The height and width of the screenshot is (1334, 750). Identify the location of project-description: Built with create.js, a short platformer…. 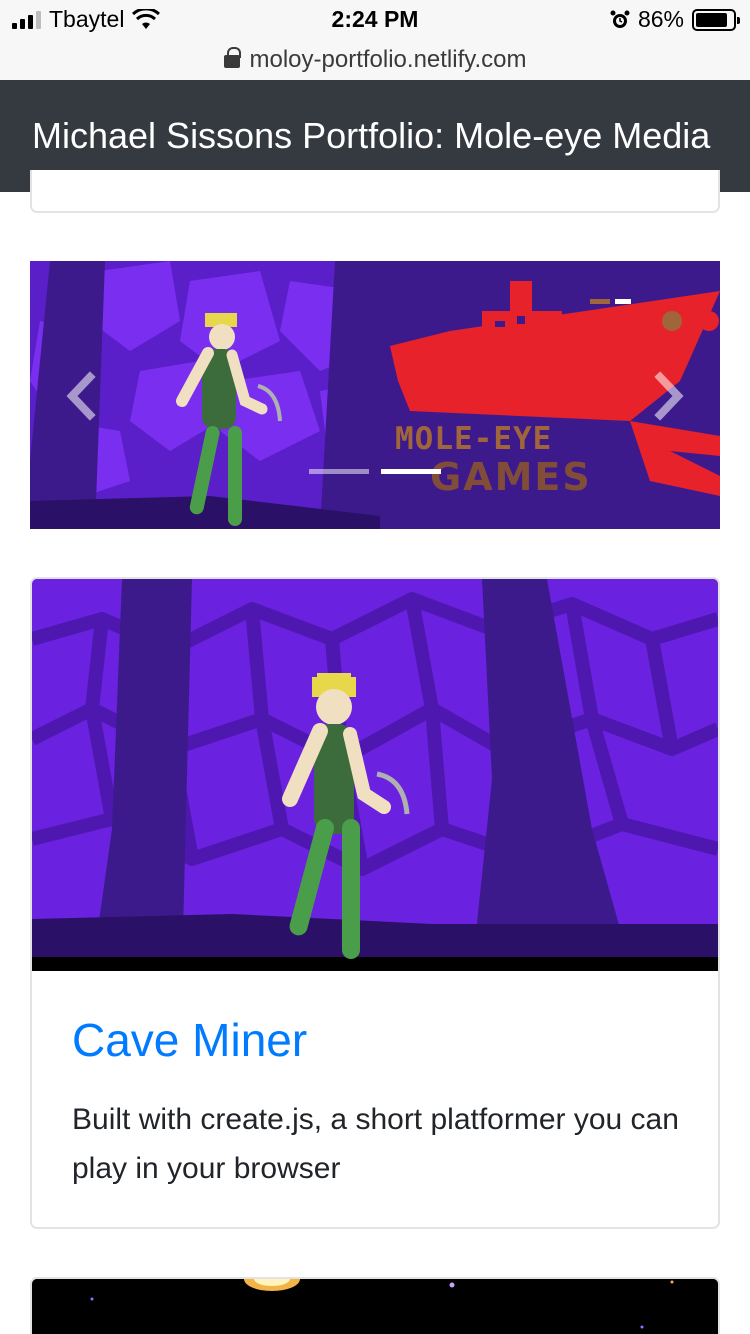
(375, 1144).